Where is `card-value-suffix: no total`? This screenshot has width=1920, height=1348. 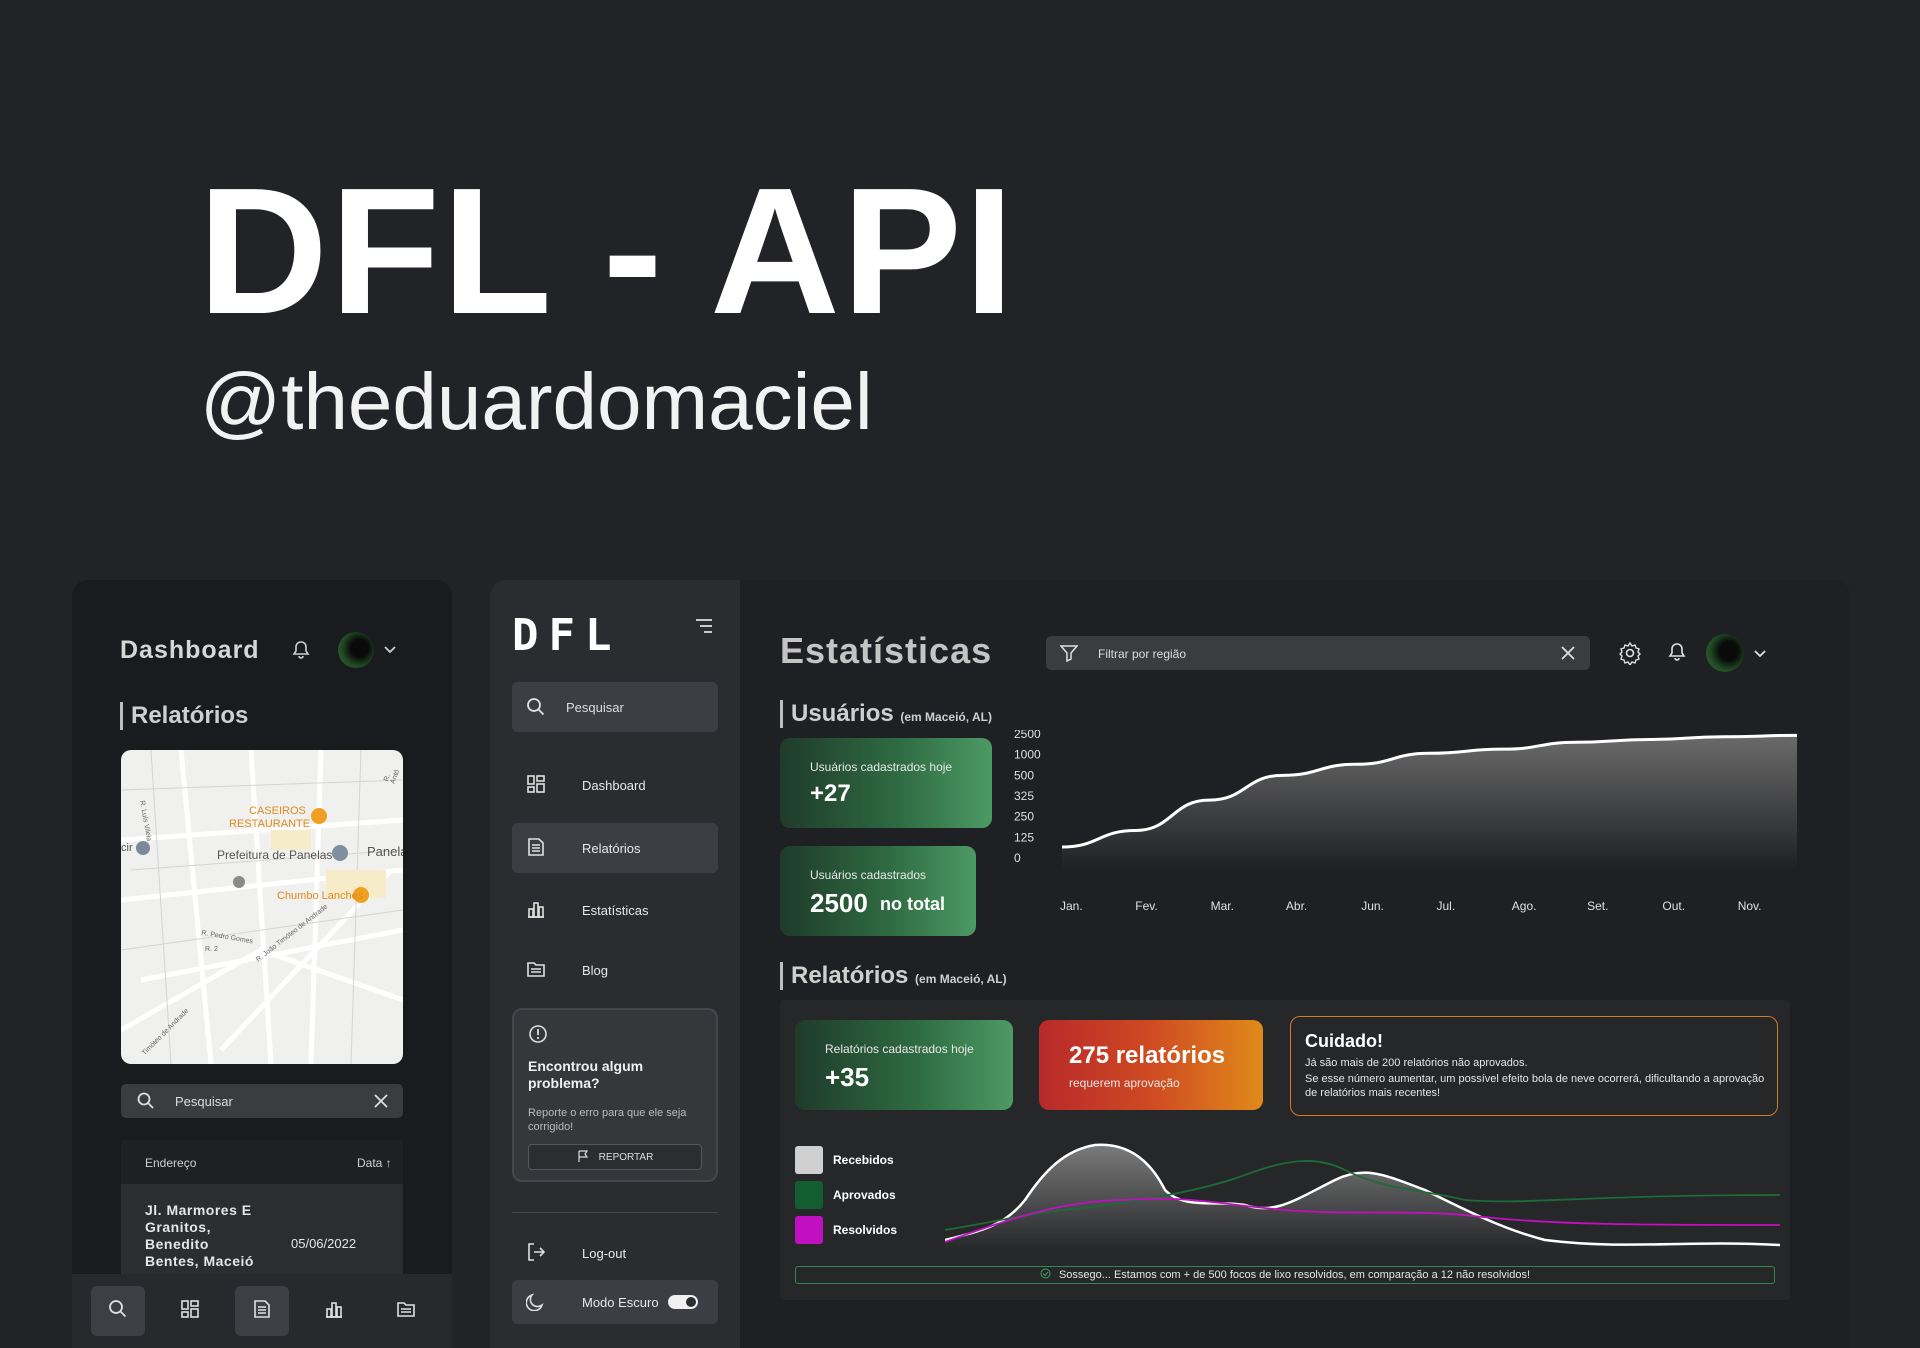
card-value-suffix: no total is located at coordinates (912, 904).